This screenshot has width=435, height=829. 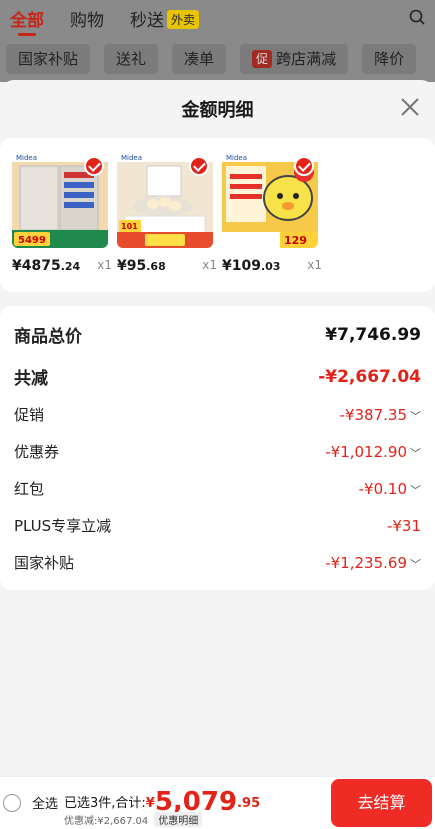 What do you see at coordinates (373, 334) in the screenshot?
I see `row-value: ¥7,746.99` at bounding box center [373, 334].